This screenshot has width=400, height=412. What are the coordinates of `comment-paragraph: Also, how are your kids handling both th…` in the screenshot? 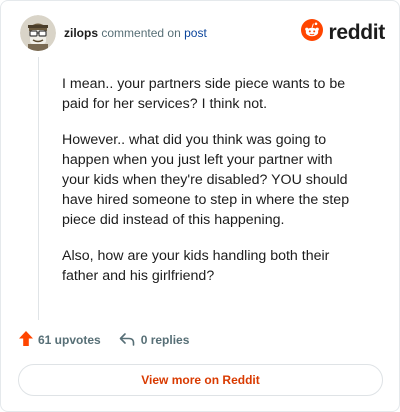 It's located at (196, 266).